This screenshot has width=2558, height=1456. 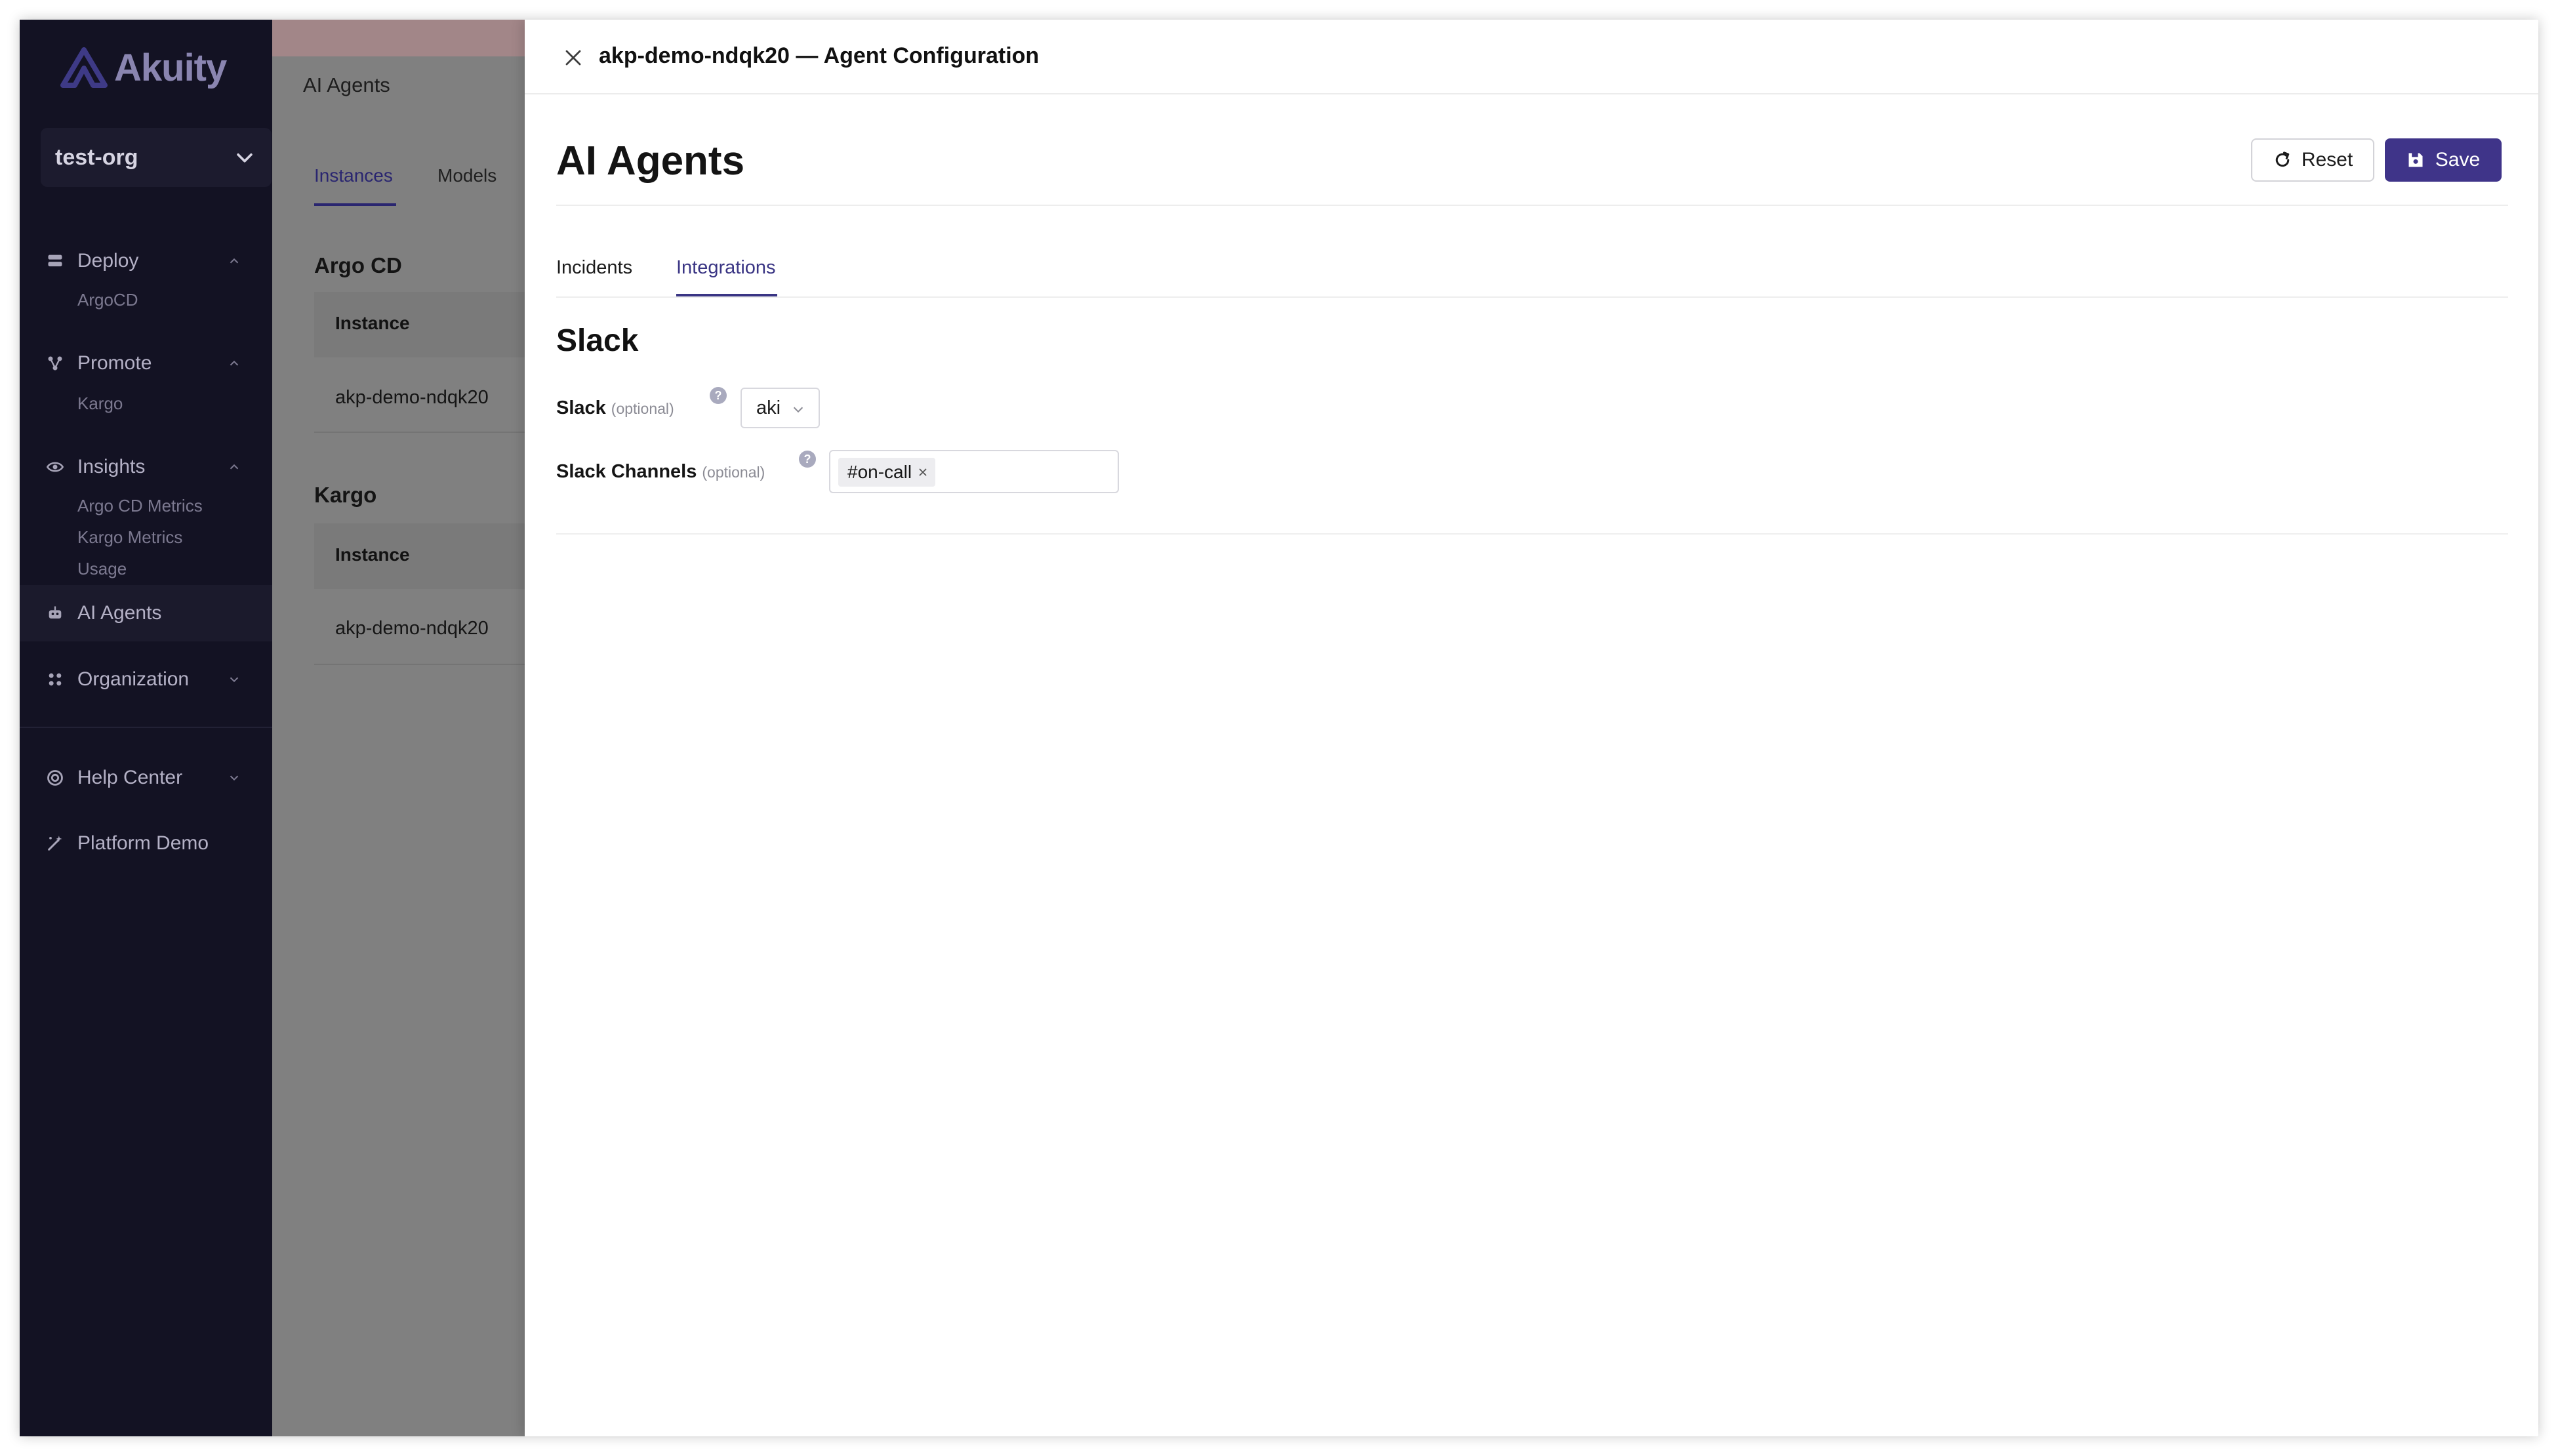 What do you see at coordinates (133, 679) in the screenshot?
I see `sidebar-item-label: Organization` at bounding box center [133, 679].